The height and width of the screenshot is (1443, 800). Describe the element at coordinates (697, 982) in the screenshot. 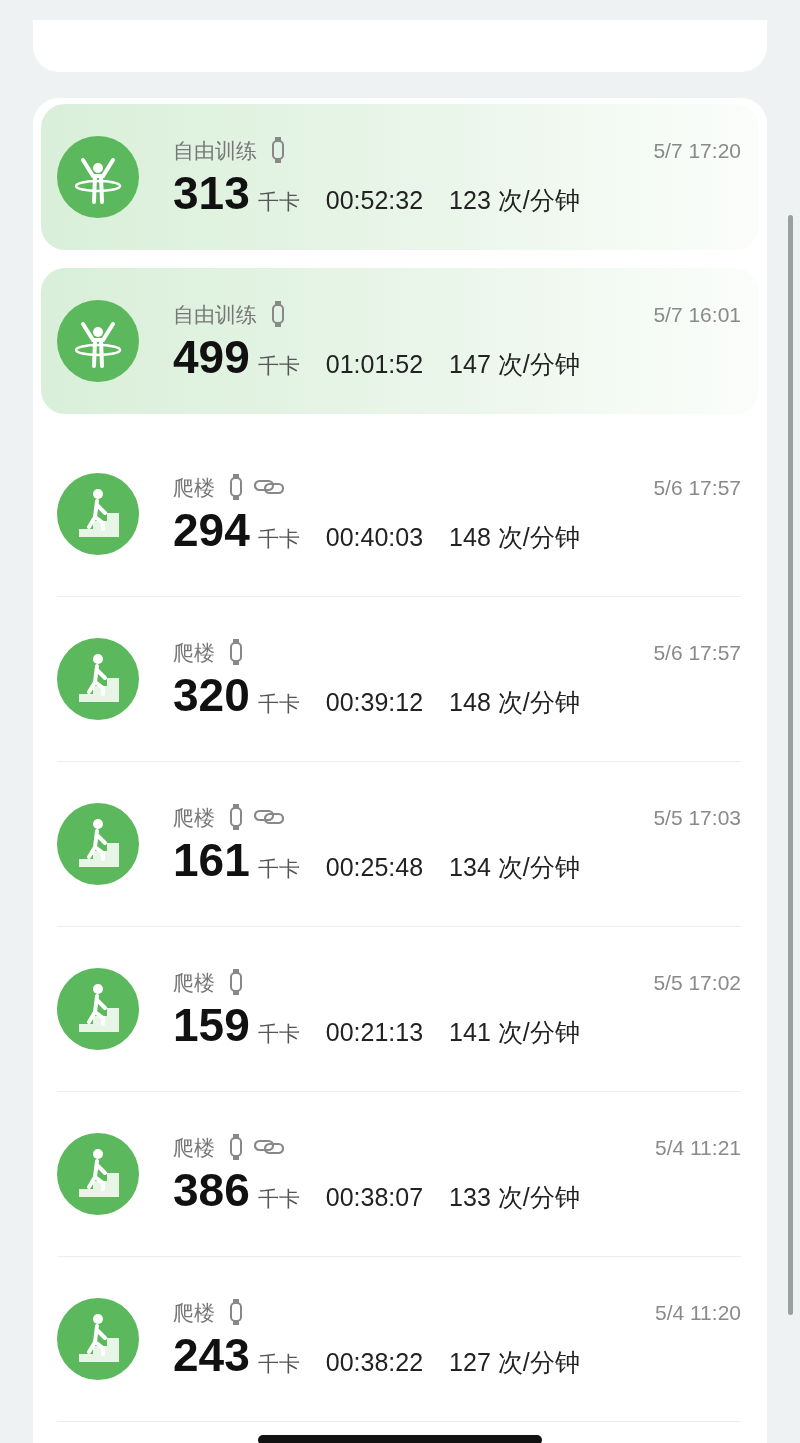

I see `workout-time: 5/5 17:02` at that location.